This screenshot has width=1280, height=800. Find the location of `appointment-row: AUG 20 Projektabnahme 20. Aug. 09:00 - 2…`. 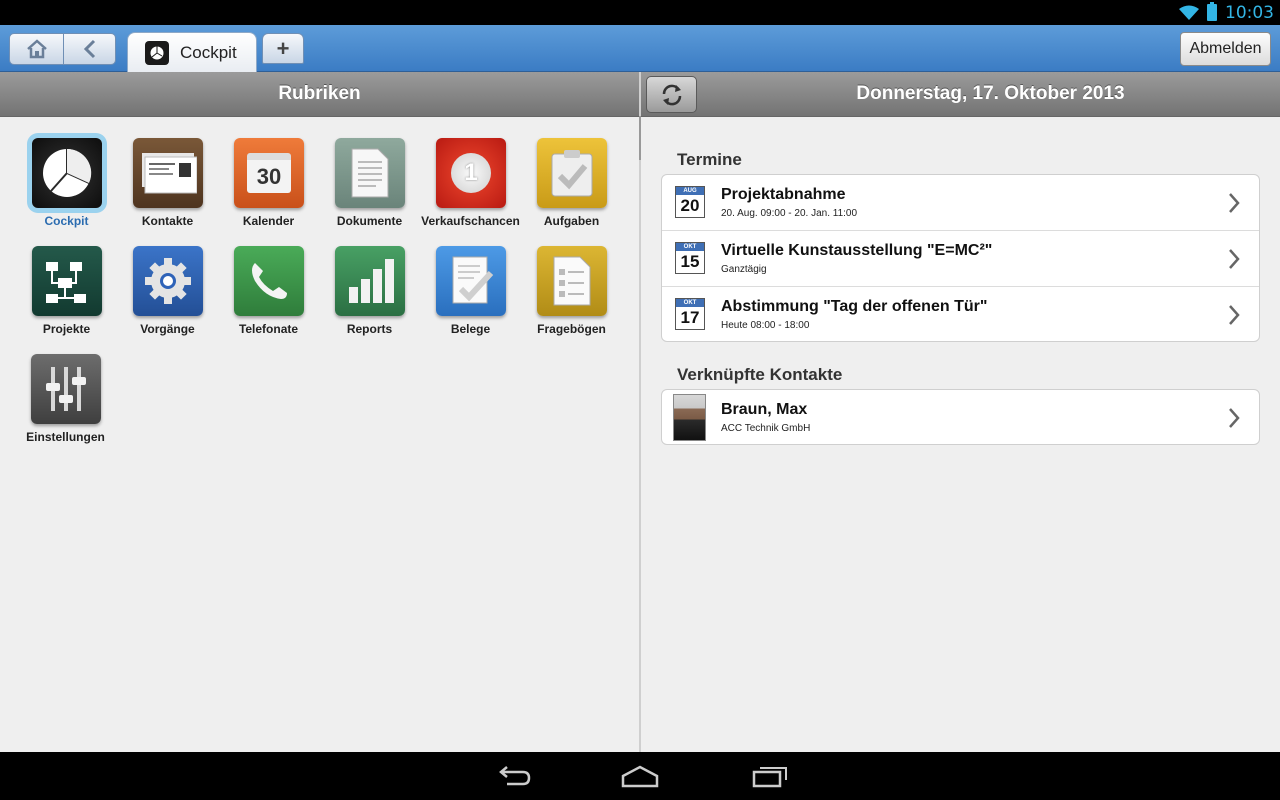

appointment-row: AUG 20 Projektabnahme 20. Aug. 09:00 - 2… is located at coordinates (960, 203).